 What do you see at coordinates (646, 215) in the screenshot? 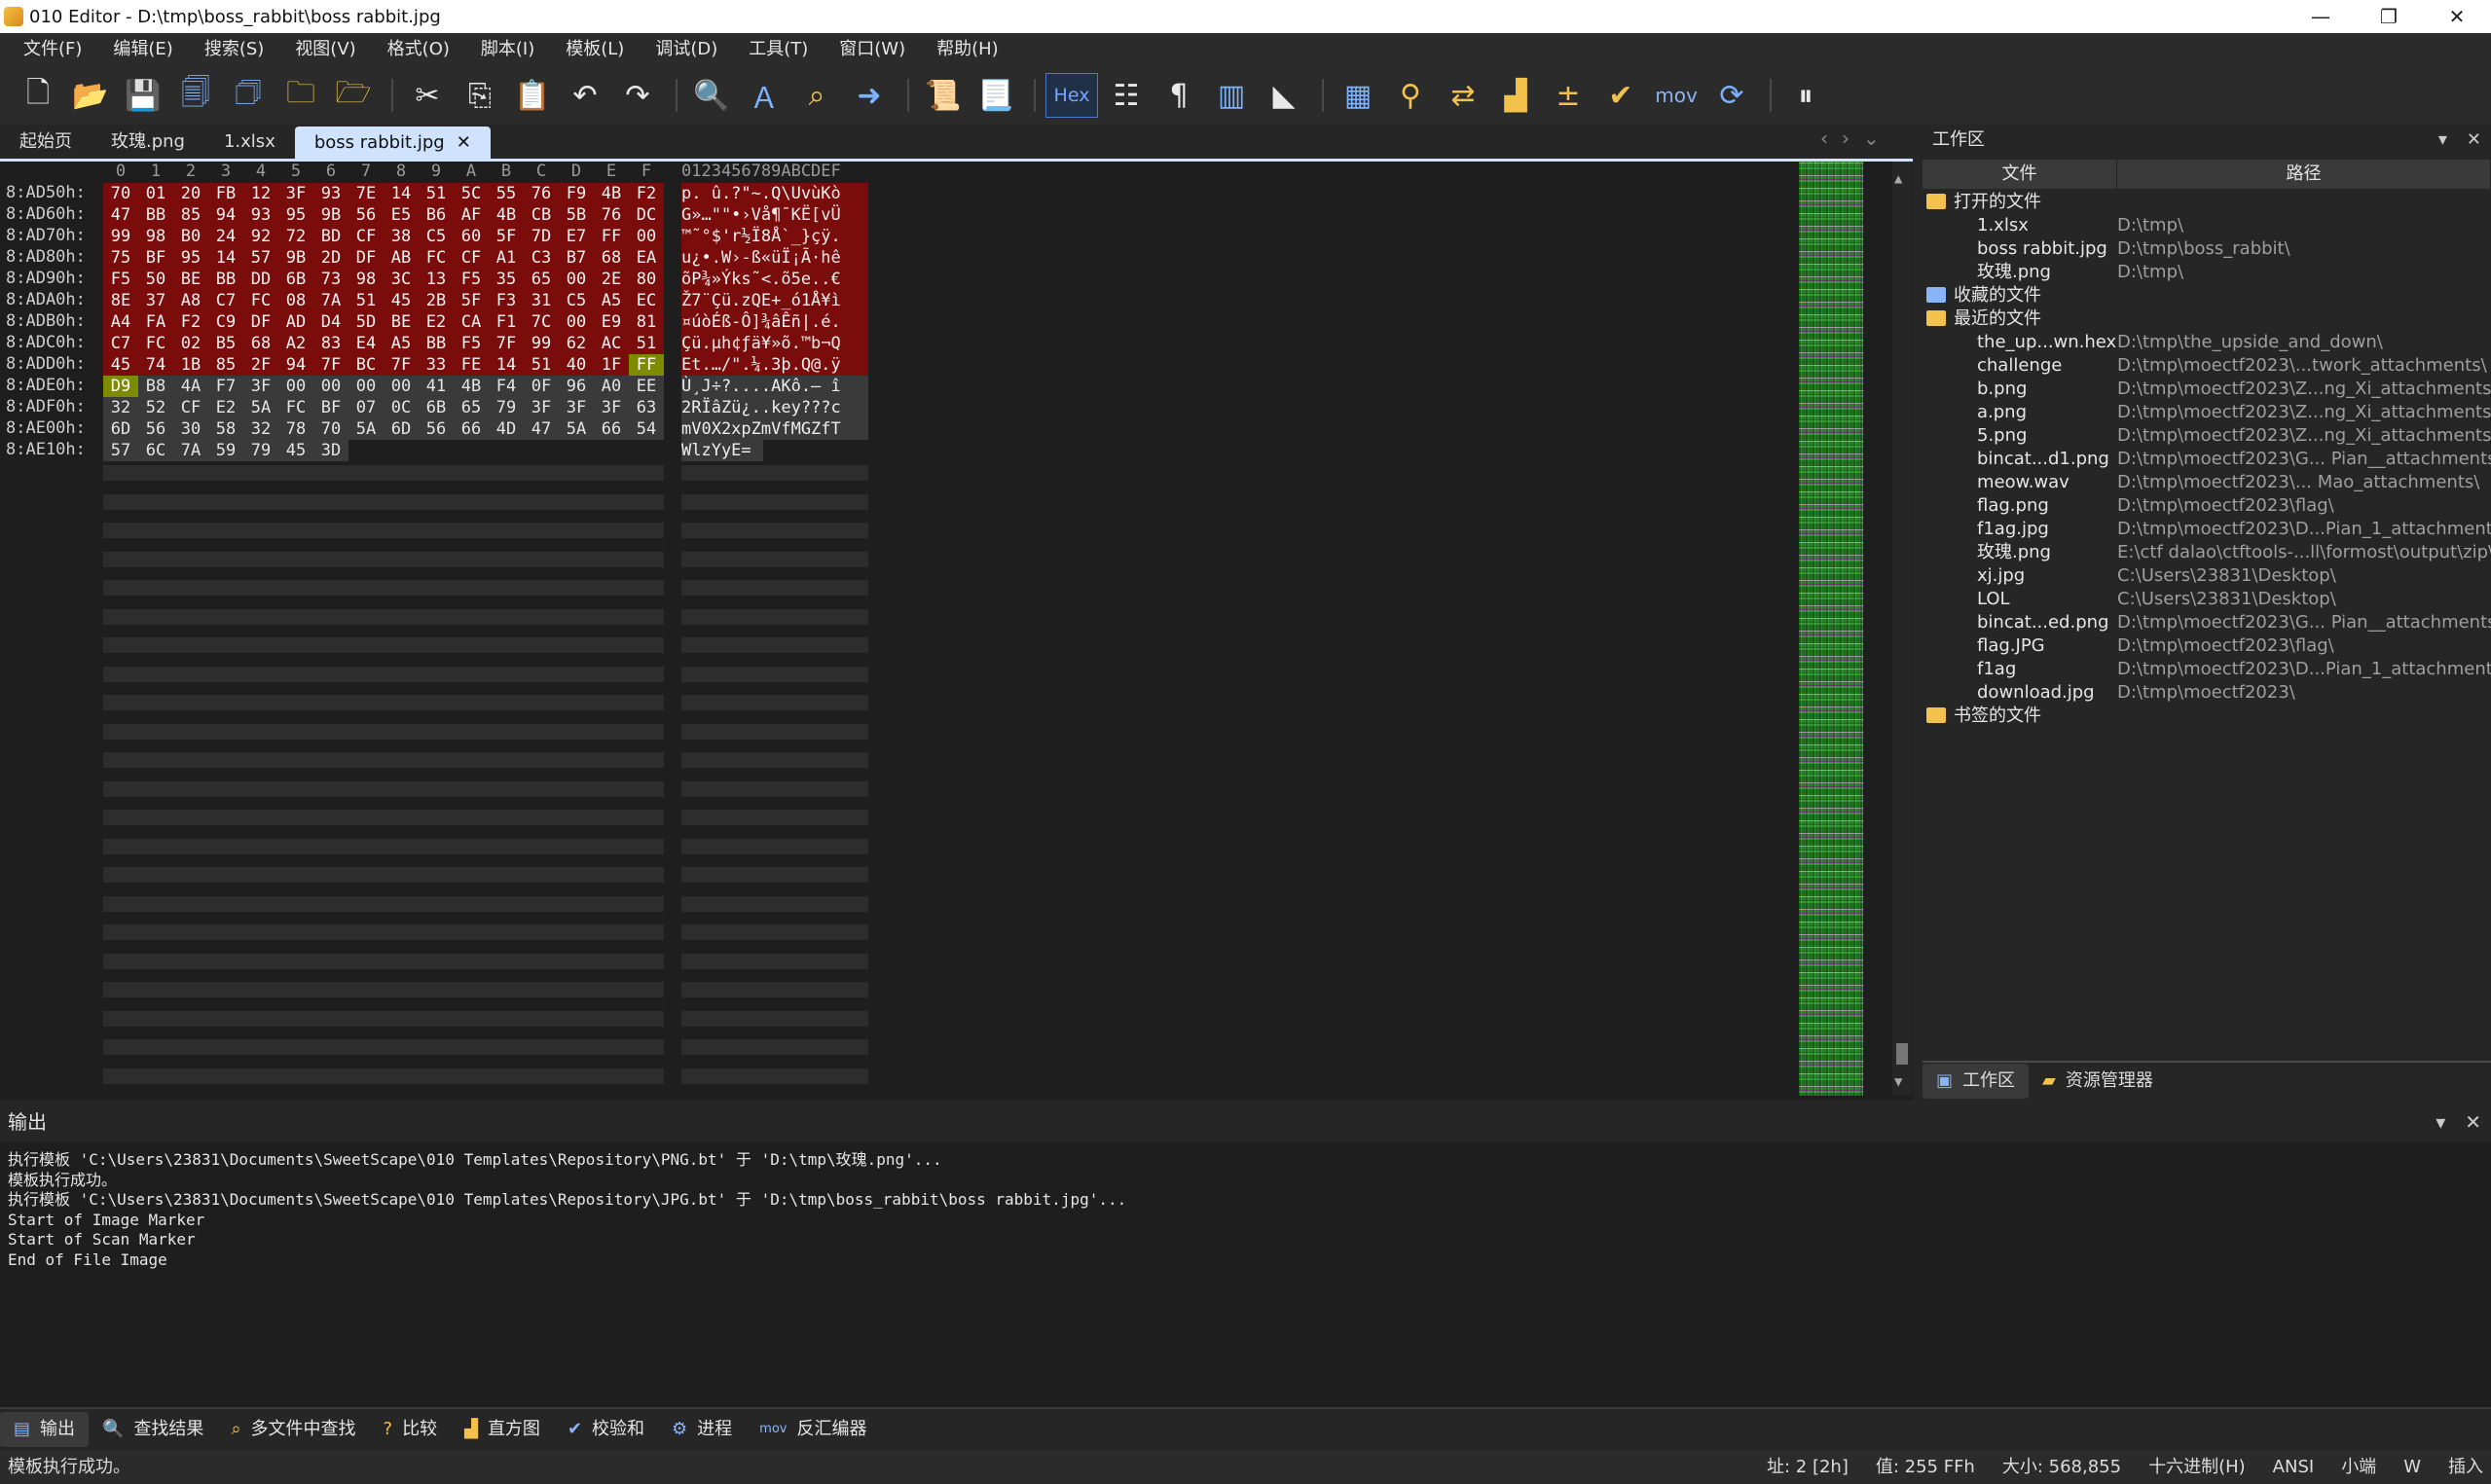
I see `hex-byte: DC` at bounding box center [646, 215].